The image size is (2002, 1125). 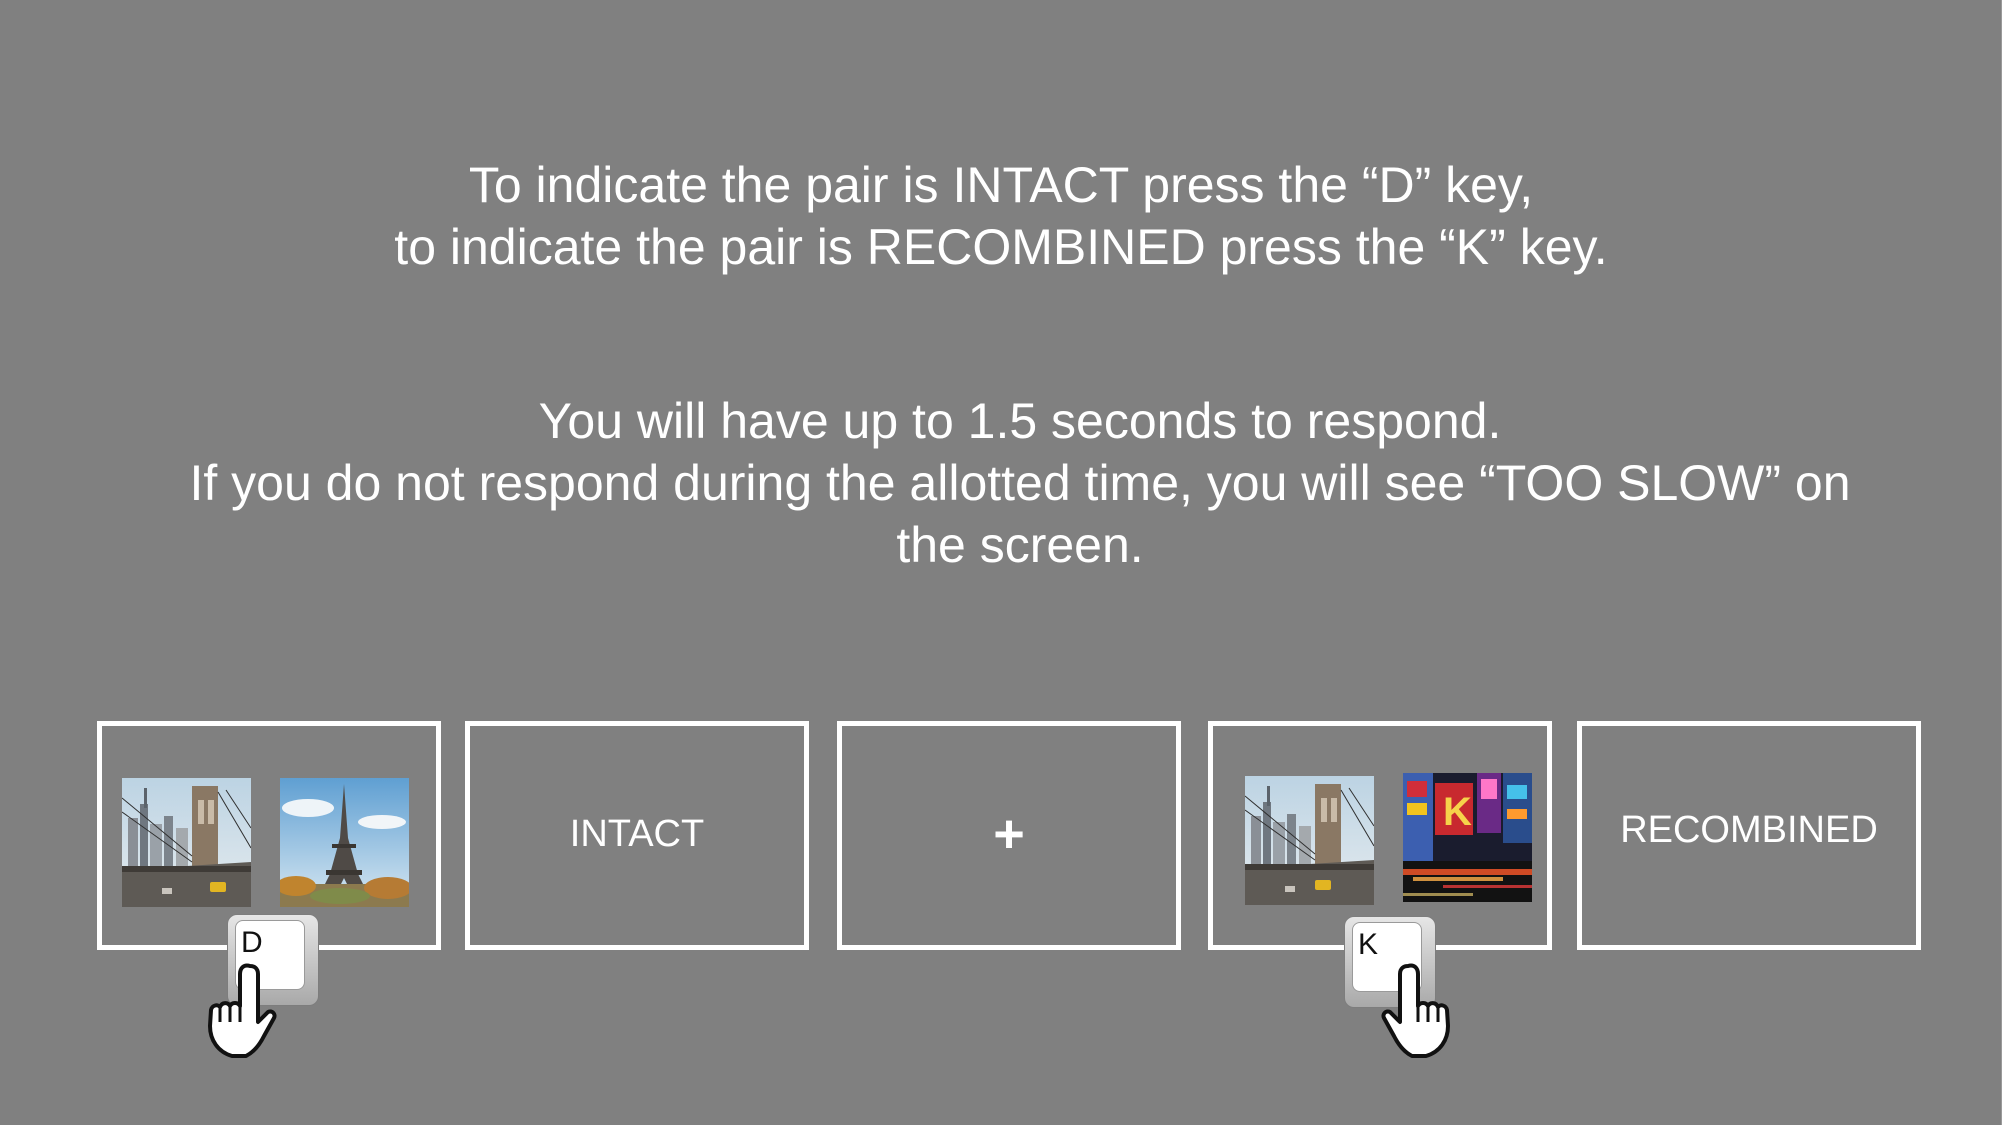 I want to click on too-slow-text-continued: the screen., so click(x=1020, y=545).